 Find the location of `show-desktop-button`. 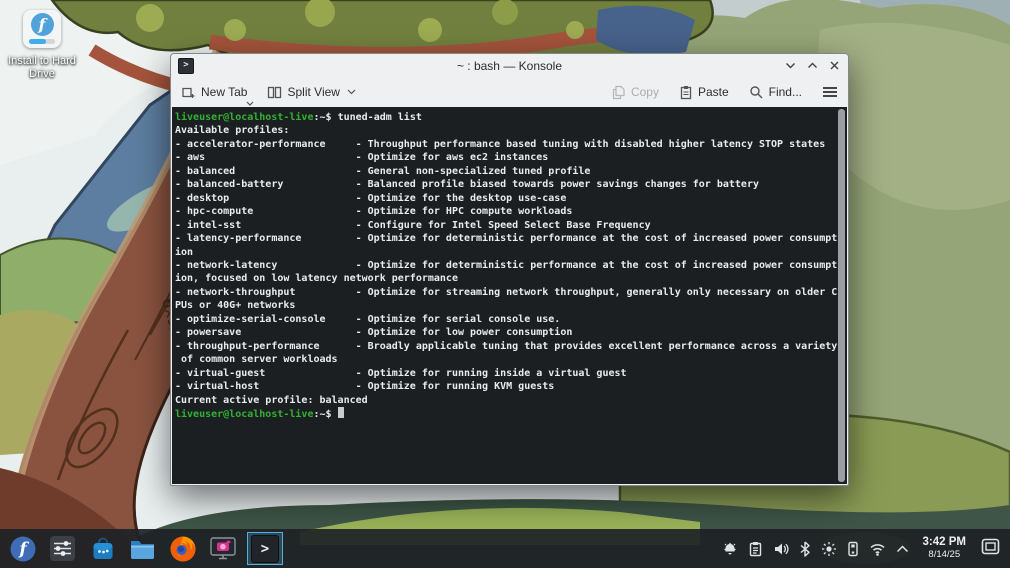

show-desktop-button is located at coordinates (990, 549).